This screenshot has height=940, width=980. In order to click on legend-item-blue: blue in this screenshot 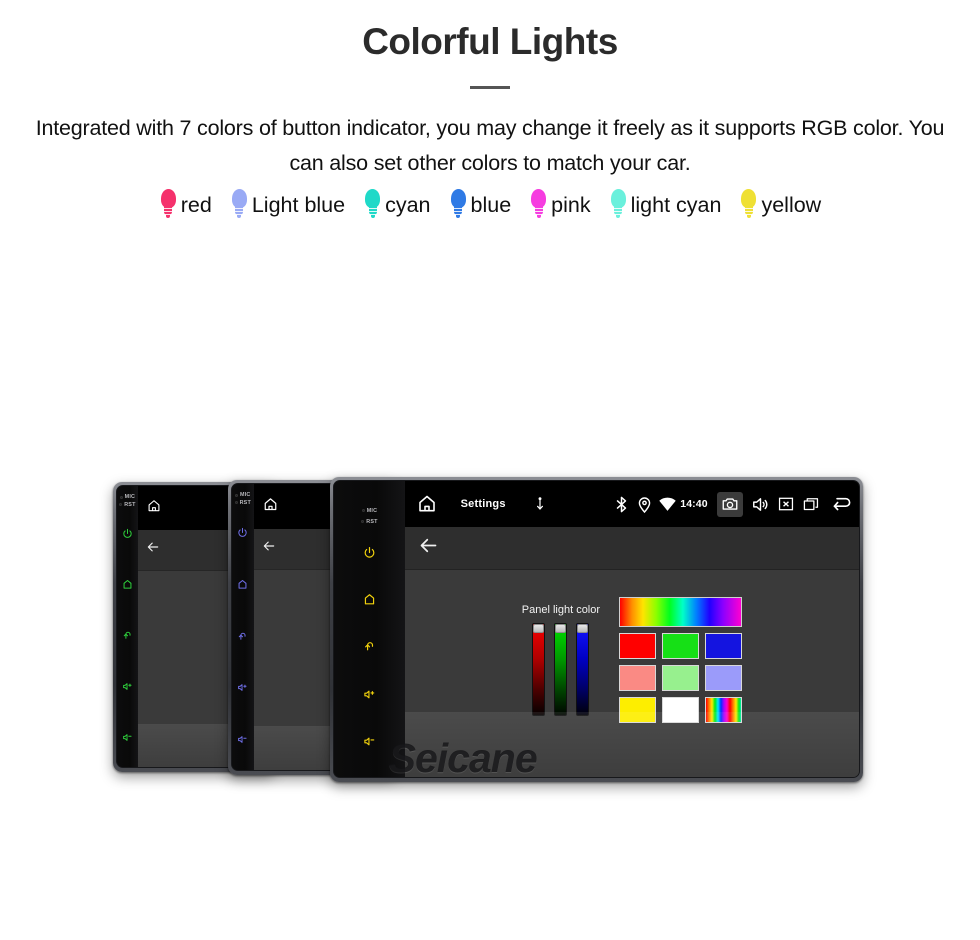, I will do `click(480, 204)`.